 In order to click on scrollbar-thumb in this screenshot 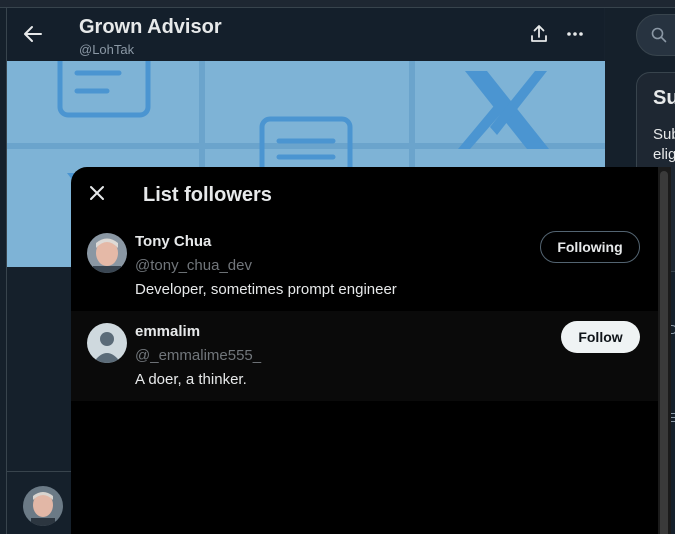, I will do `click(664, 352)`.